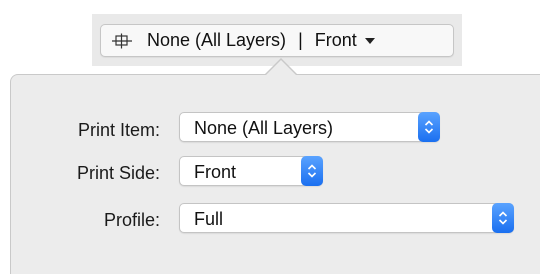 This screenshot has width=540, height=274. I want to click on print-layers-icon, so click(122, 41).